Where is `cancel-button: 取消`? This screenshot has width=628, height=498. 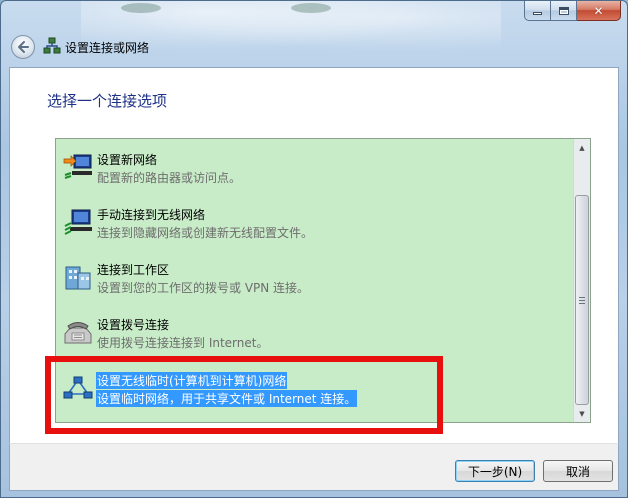
cancel-button: 取消 is located at coordinates (578, 471).